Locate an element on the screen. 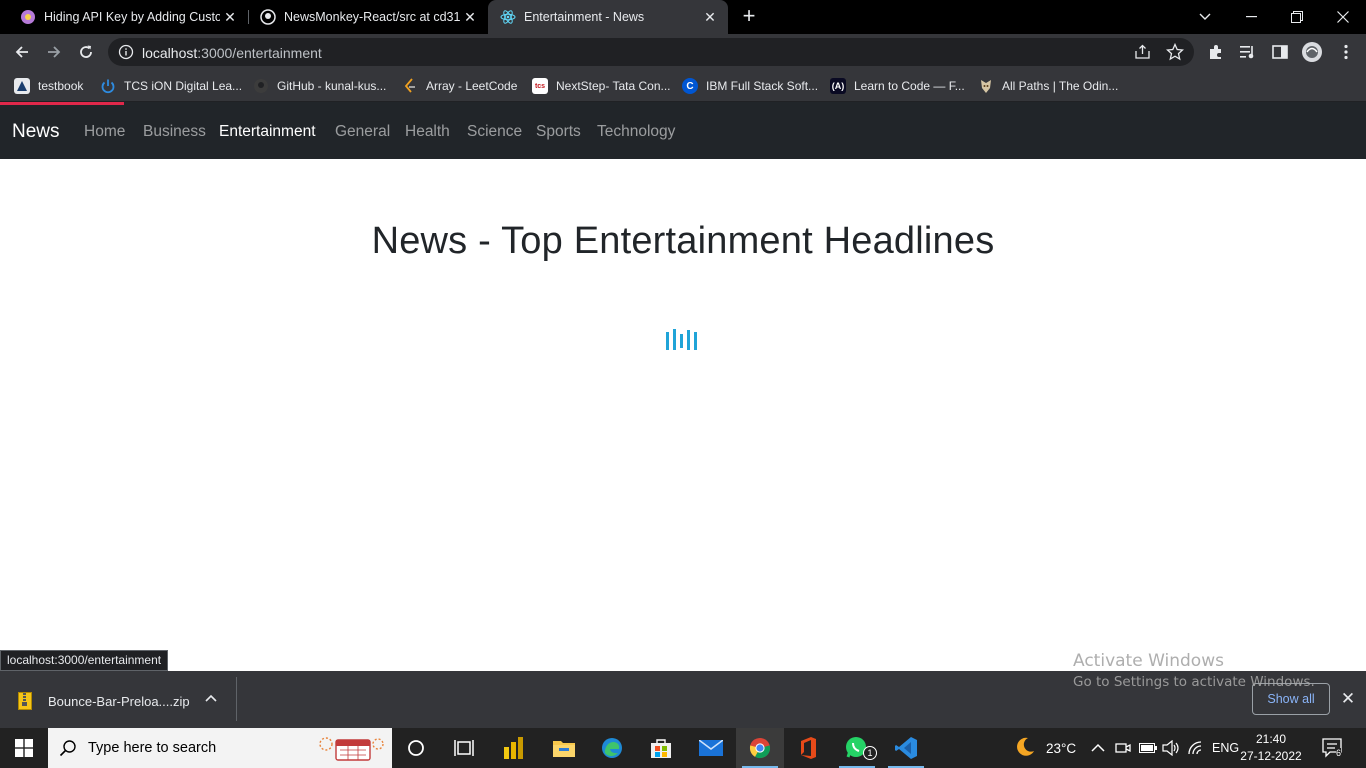 The width and height of the screenshot is (1366, 768). new-tab-button: + is located at coordinates (749, 16).